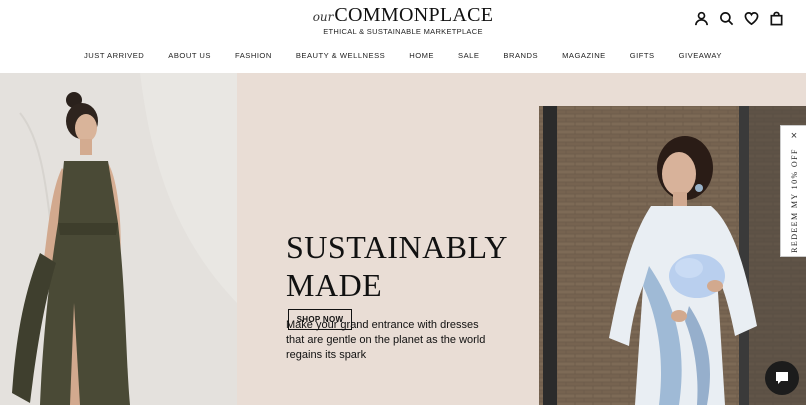  I want to click on logo-wordmark: COMMONPLACE, so click(414, 15).